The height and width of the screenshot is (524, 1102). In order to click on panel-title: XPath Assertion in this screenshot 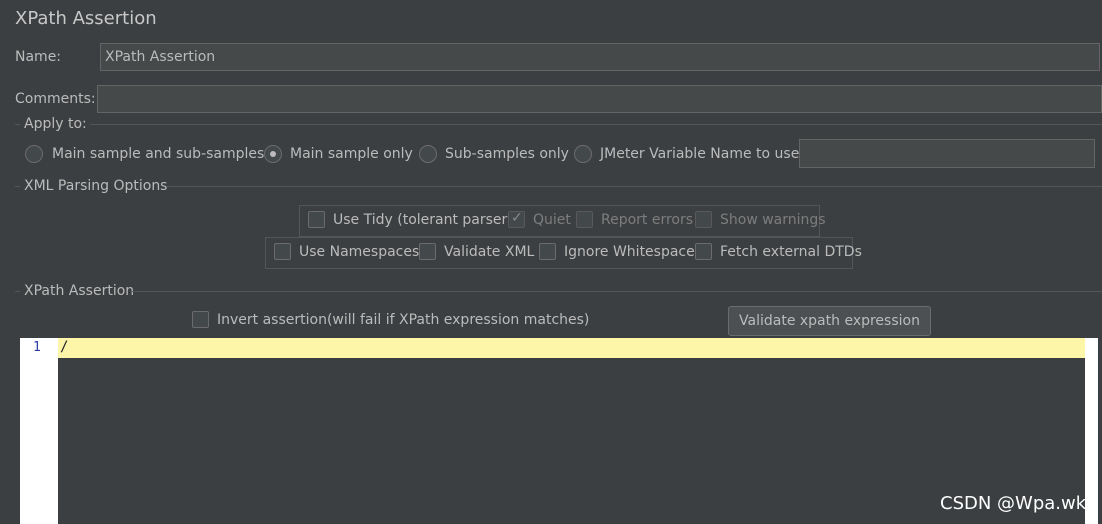, I will do `click(86, 18)`.